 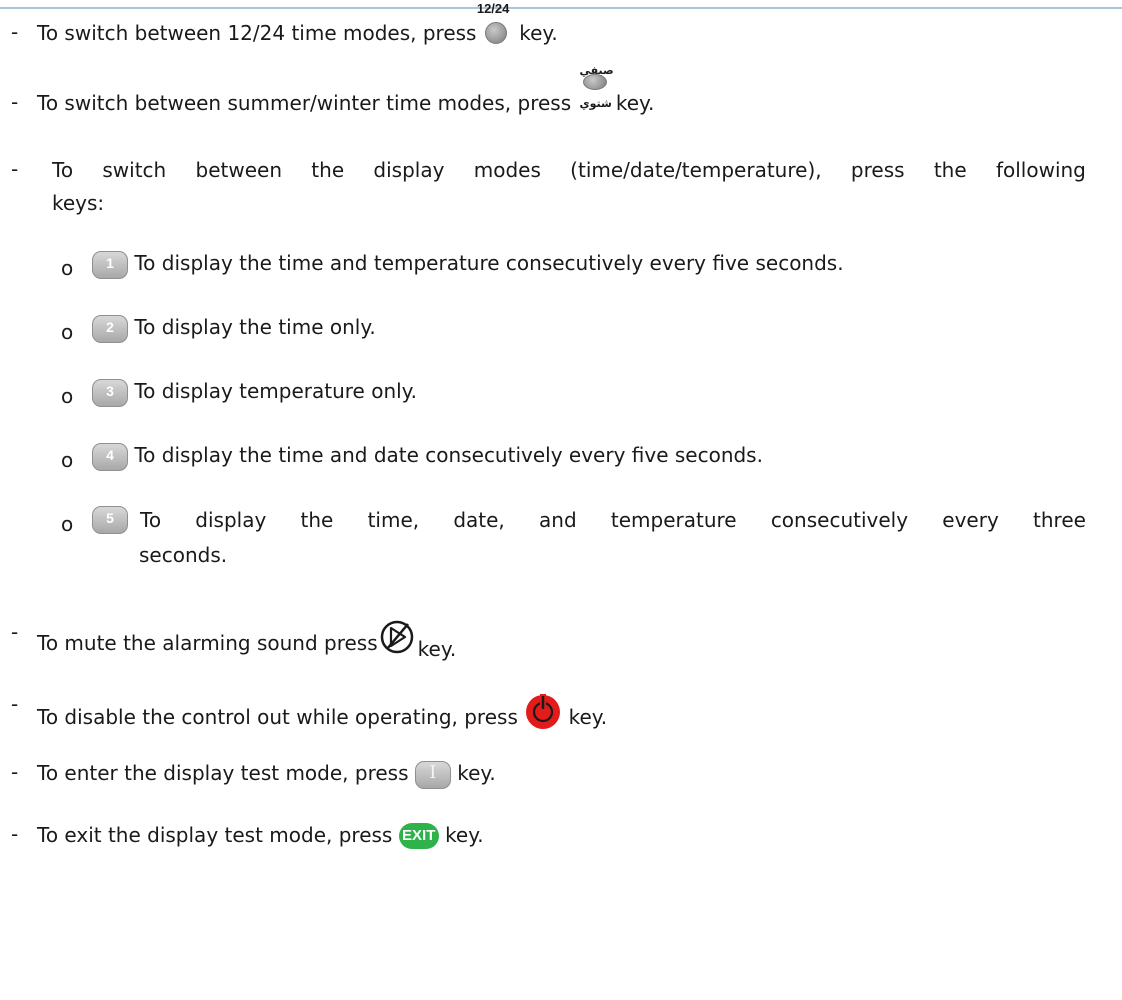 I want to click on key-12-24-label: 12/24, so click(x=493, y=8).